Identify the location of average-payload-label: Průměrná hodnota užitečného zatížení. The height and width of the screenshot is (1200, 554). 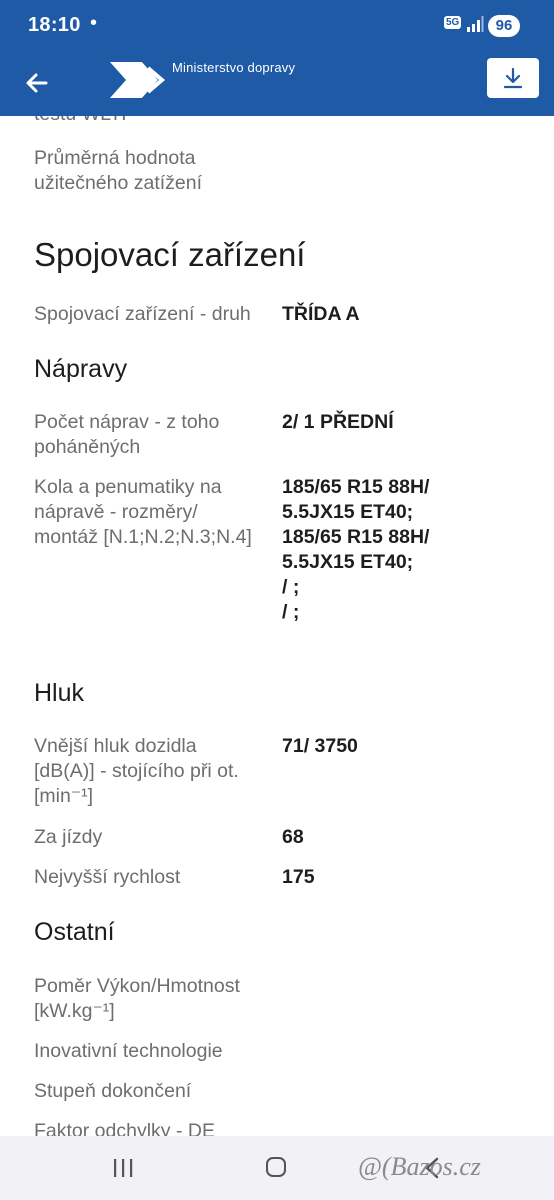
(118, 170).